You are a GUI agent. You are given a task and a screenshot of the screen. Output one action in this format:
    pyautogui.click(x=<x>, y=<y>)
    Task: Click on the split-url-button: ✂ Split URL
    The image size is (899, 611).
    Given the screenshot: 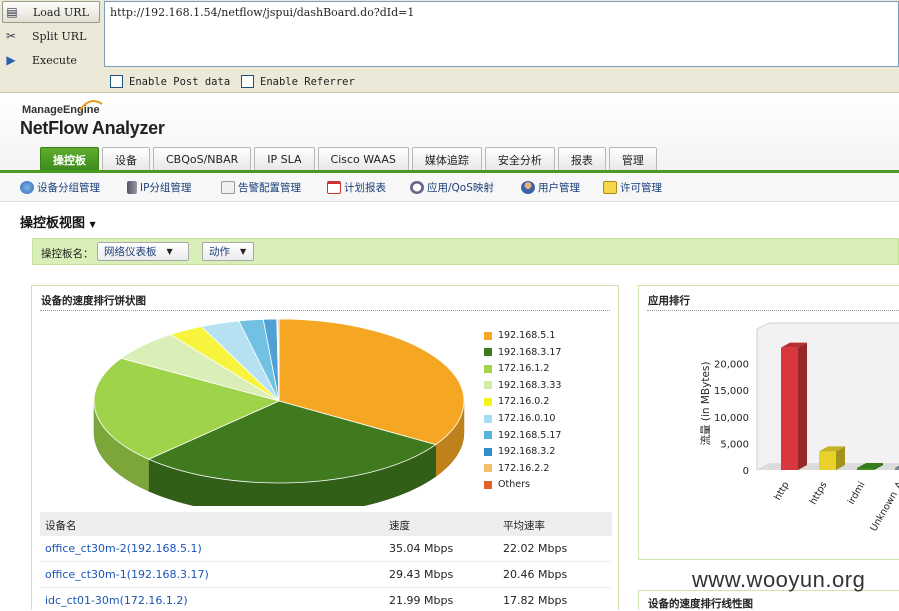 What is the action you would take?
    pyautogui.click(x=51, y=36)
    